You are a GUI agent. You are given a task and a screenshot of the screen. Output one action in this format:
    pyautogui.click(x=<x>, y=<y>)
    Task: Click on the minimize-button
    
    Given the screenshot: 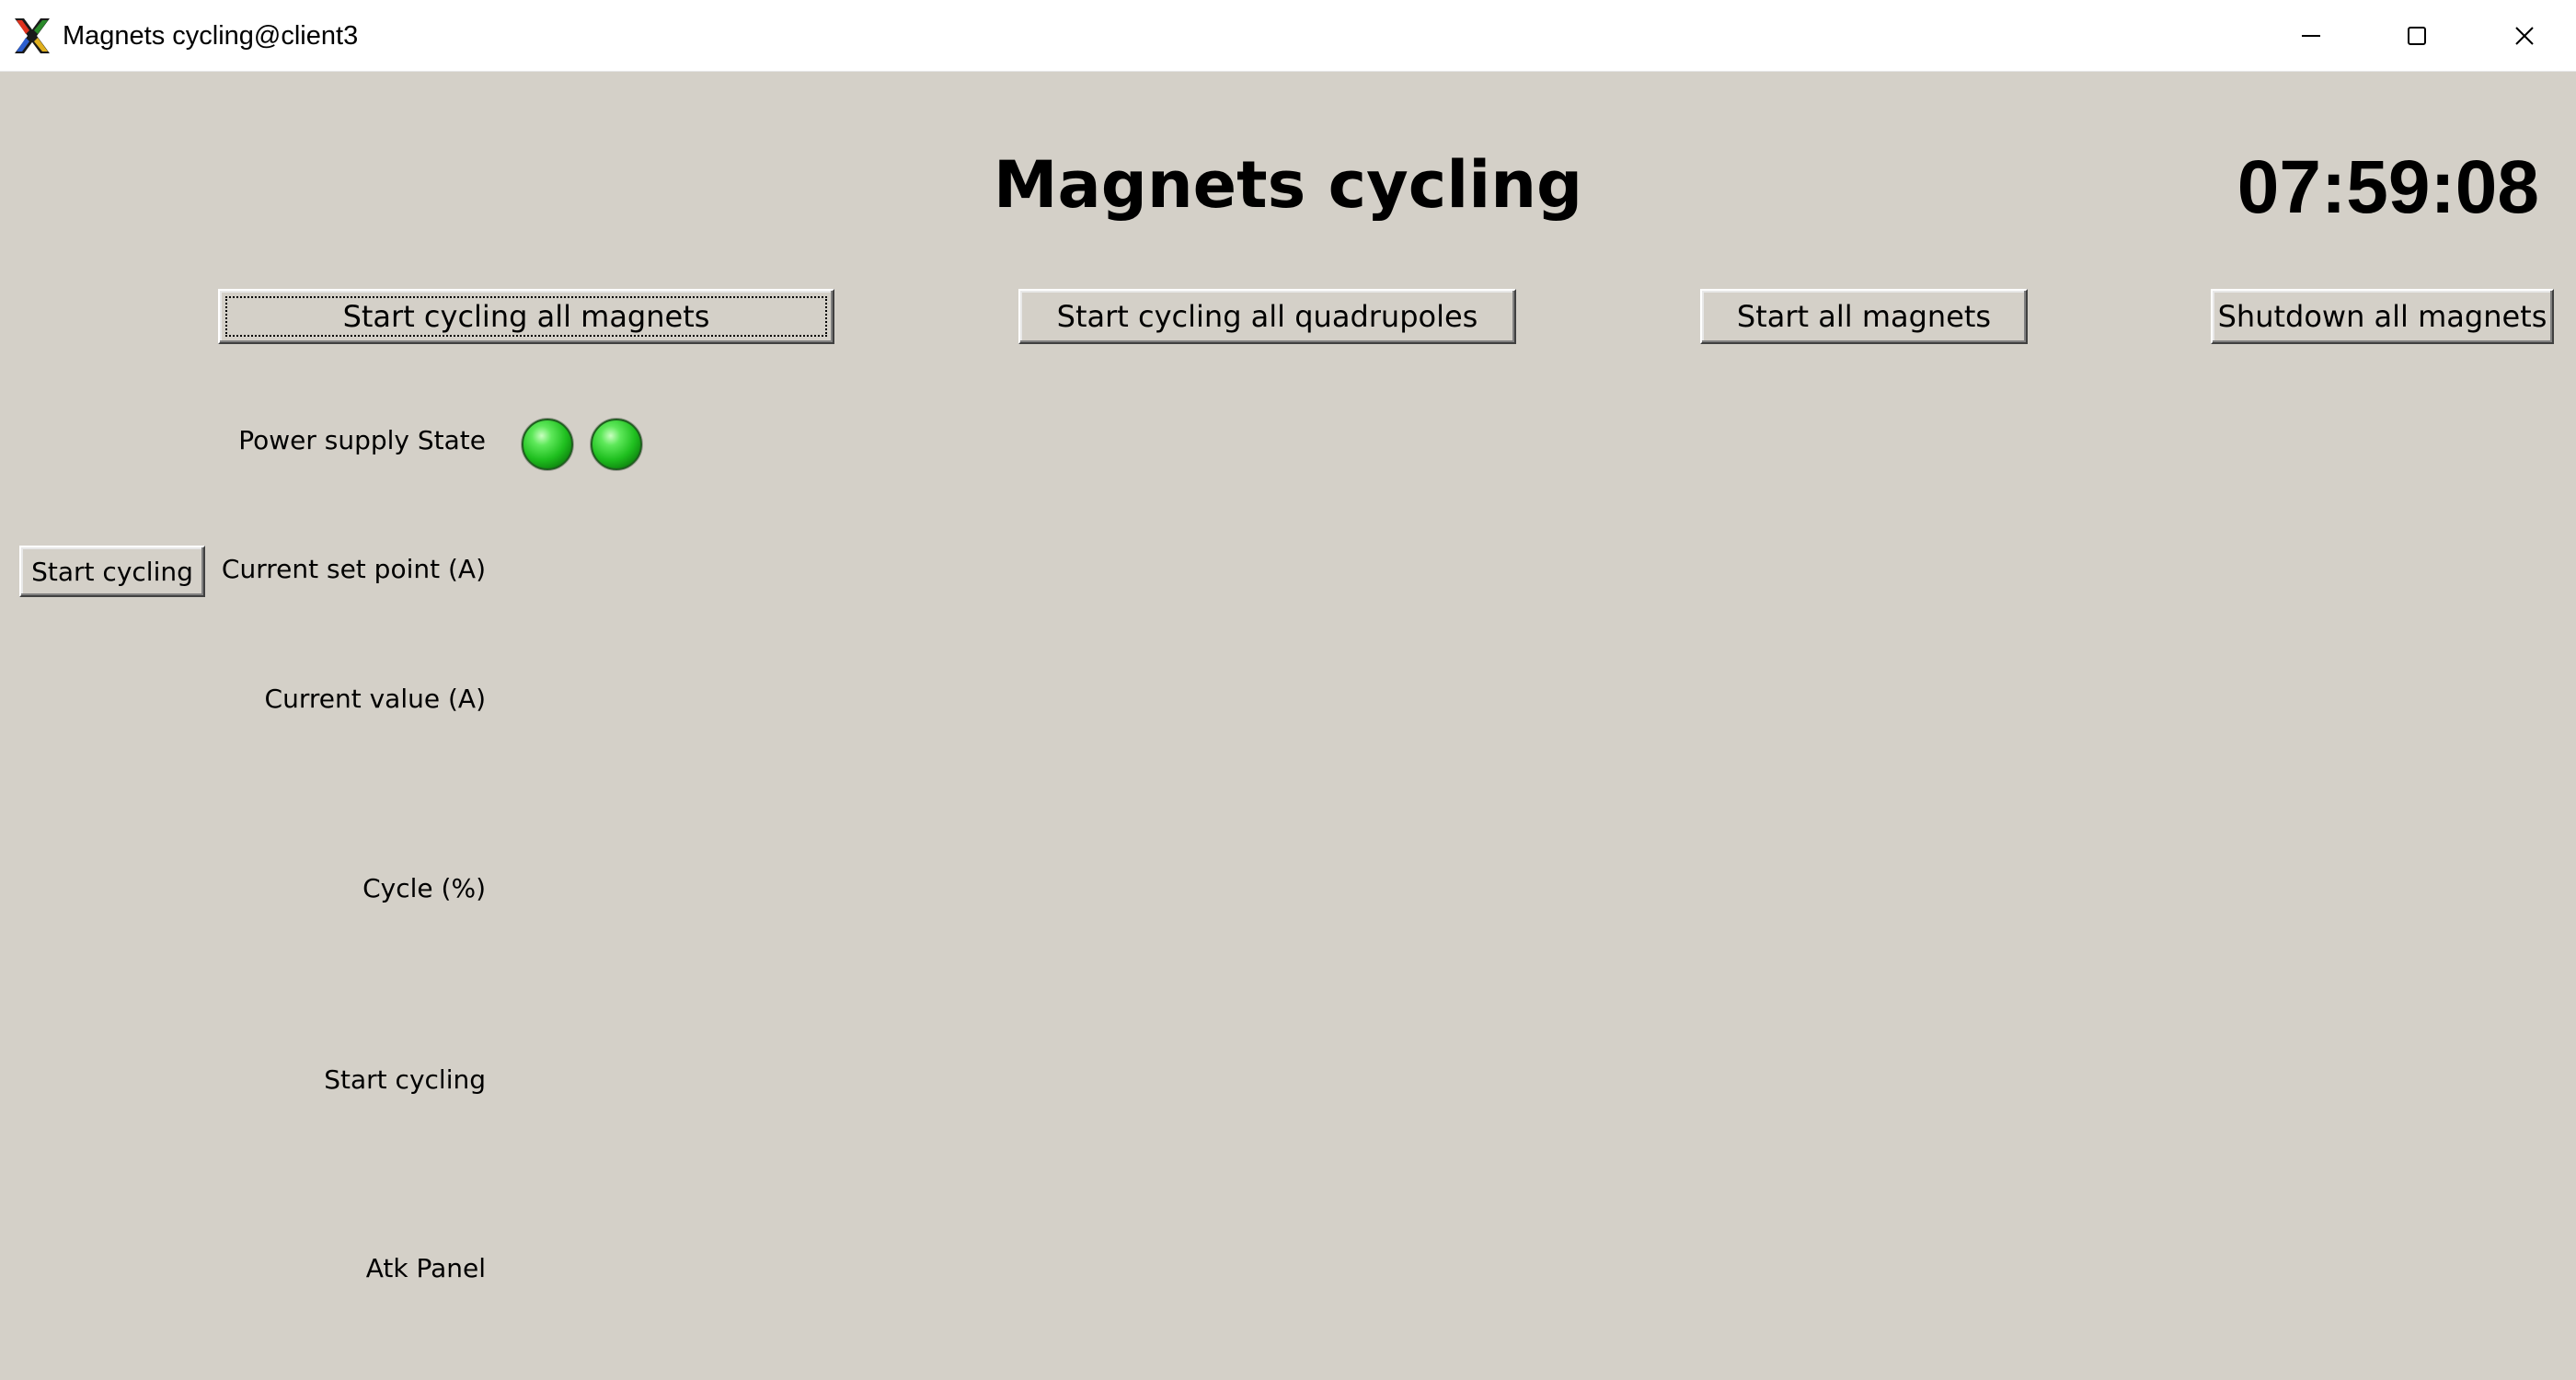 What is the action you would take?
    pyautogui.click(x=2311, y=36)
    